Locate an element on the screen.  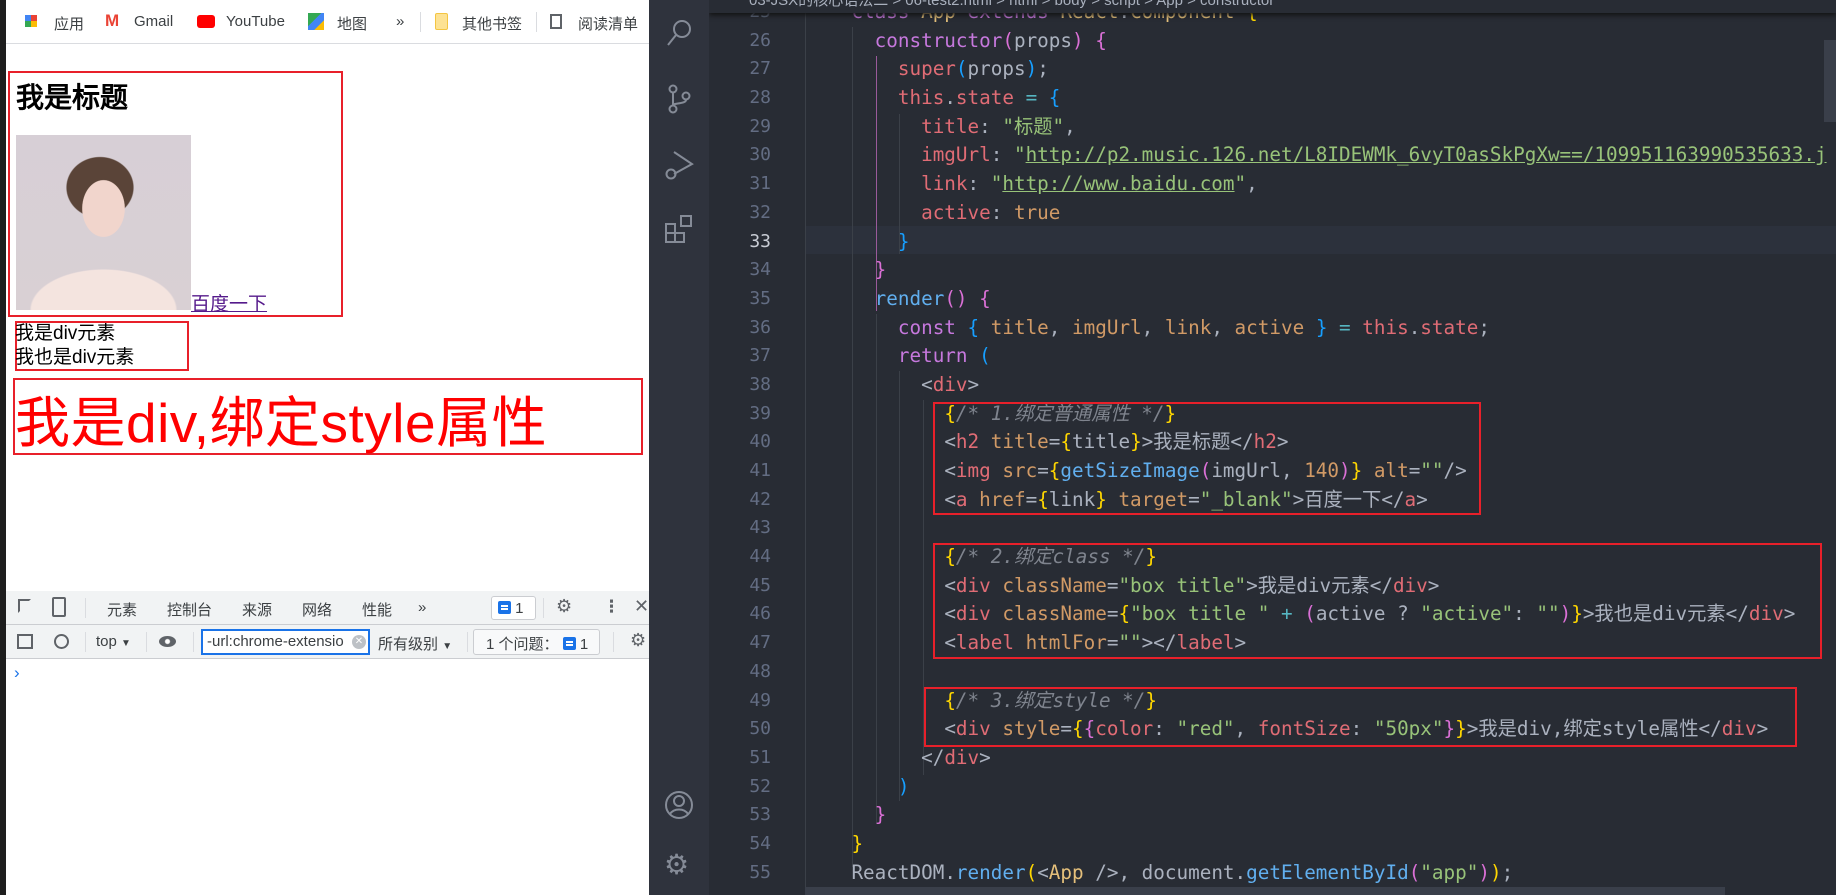
line-number: 55 is located at coordinates (760, 872).